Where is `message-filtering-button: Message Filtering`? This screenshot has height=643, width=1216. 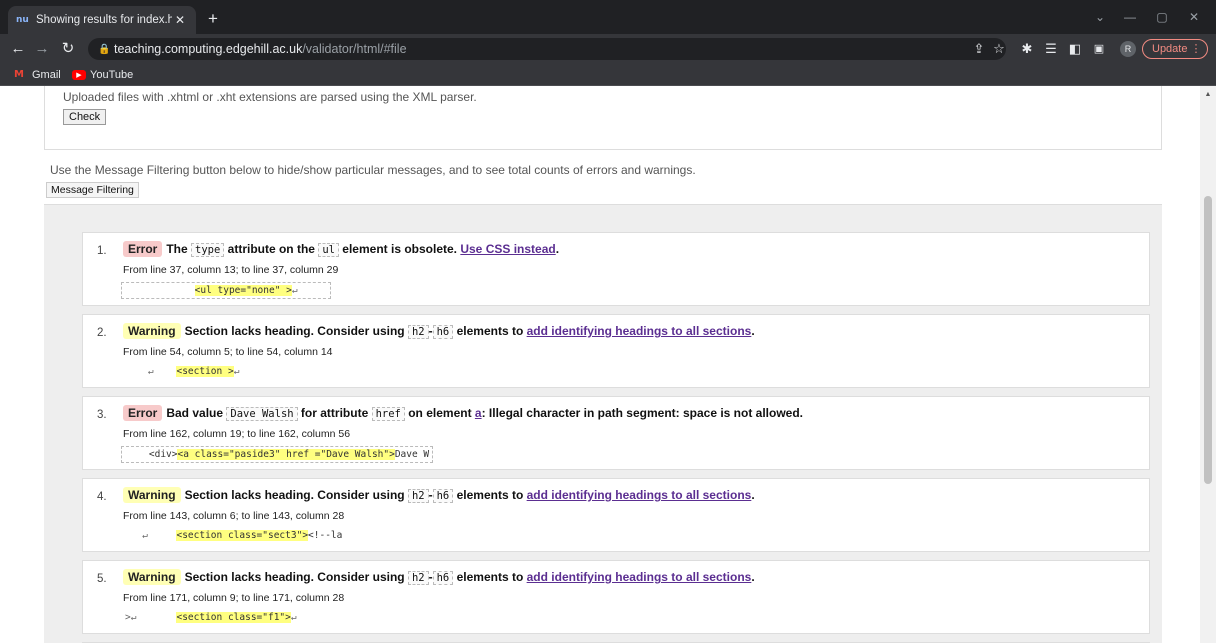
message-filtering-button: Message Filtering is located at coordinates (92, 190).